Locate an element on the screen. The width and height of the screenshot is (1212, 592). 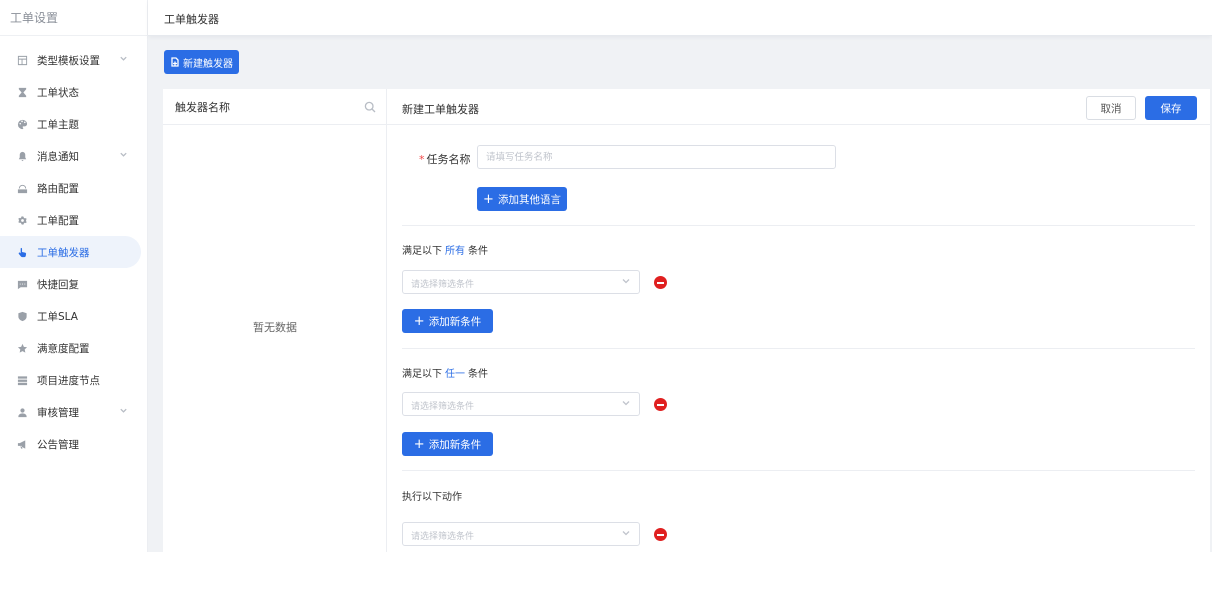
sidebar-item-review: 审核管理 is located at coordinates (70, 412).